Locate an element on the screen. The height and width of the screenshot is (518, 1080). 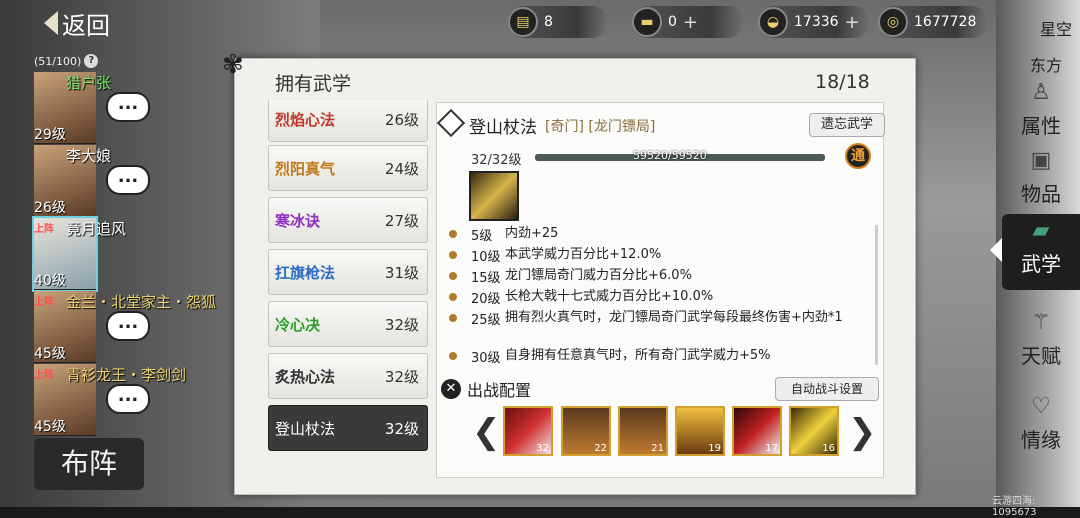
menu-items: ▣ 物品 is located at coordinates (1041, 182).